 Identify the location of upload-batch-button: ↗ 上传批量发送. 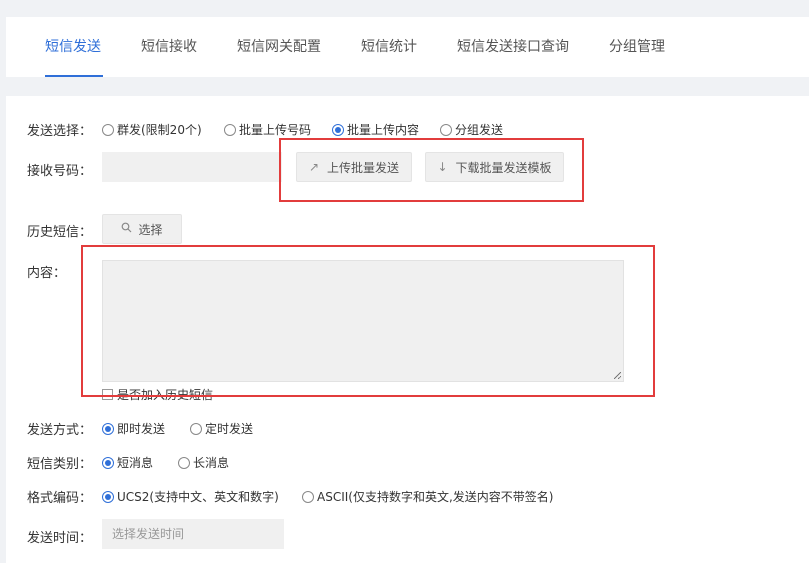
(354, 167).